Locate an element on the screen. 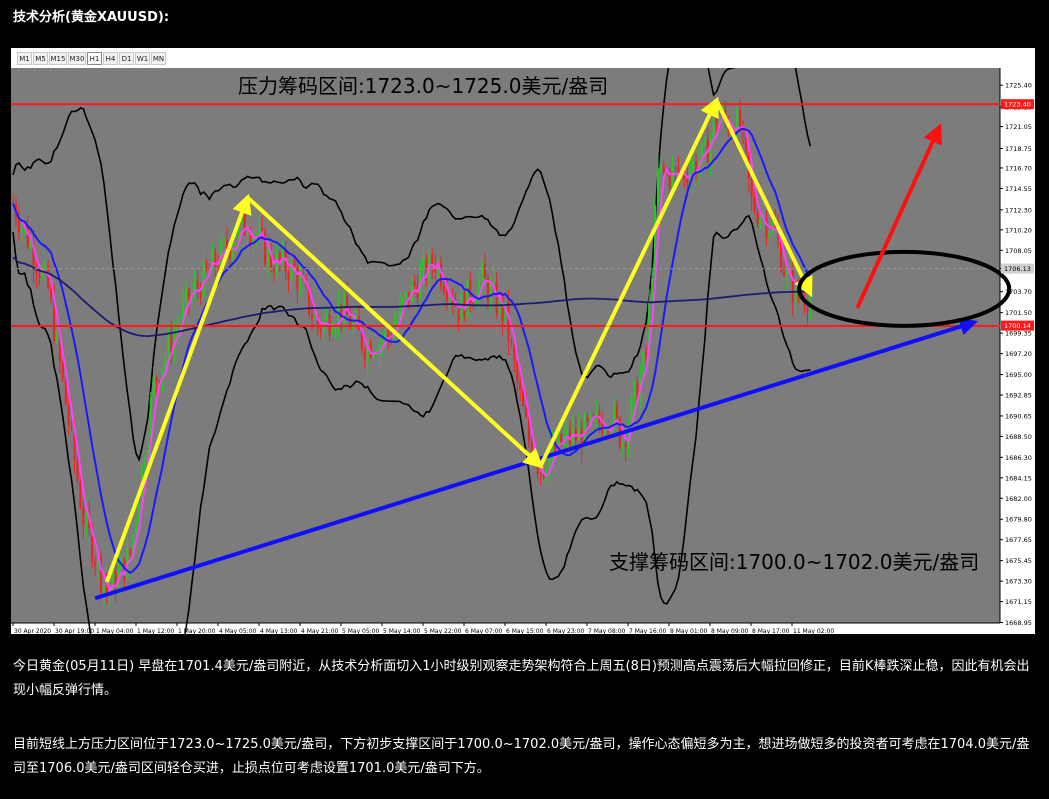  price-tick-label: 1701.50 is located at coordinates (1018, 313).